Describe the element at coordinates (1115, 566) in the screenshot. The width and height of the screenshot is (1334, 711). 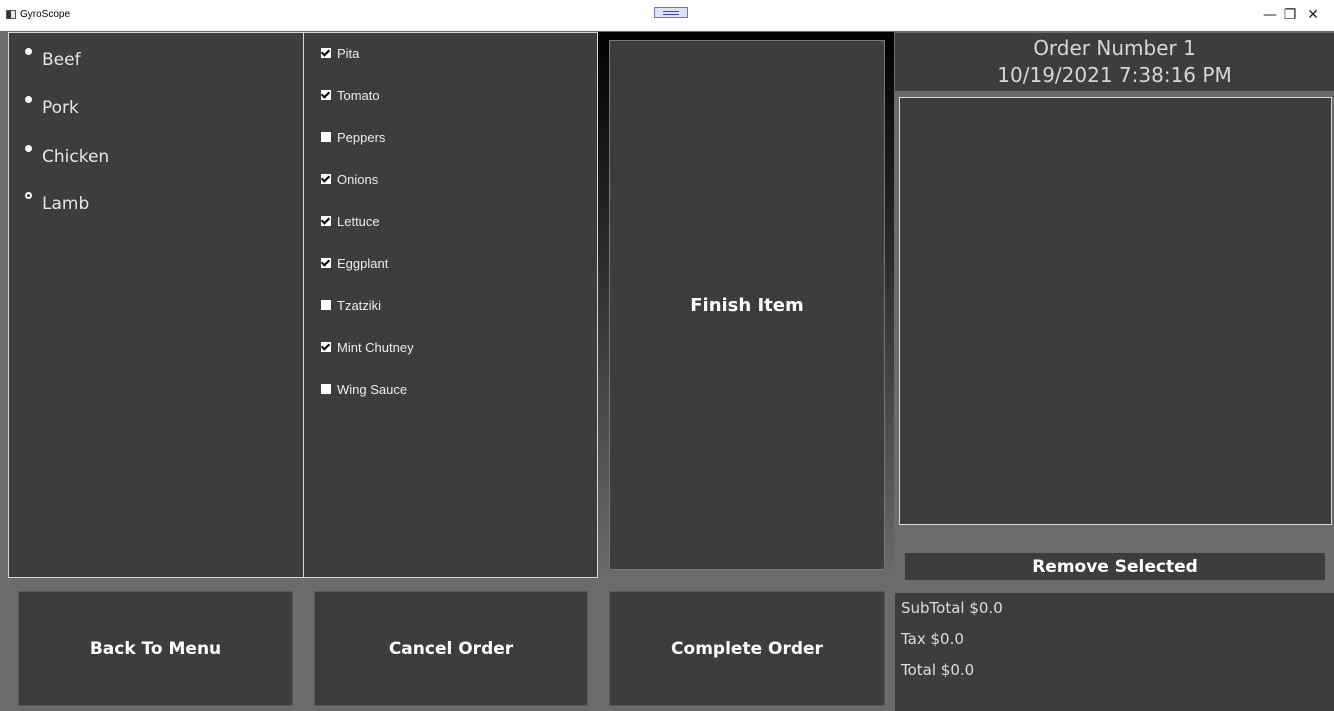
I see `remove-selected-button: Remove Selected` at that location.